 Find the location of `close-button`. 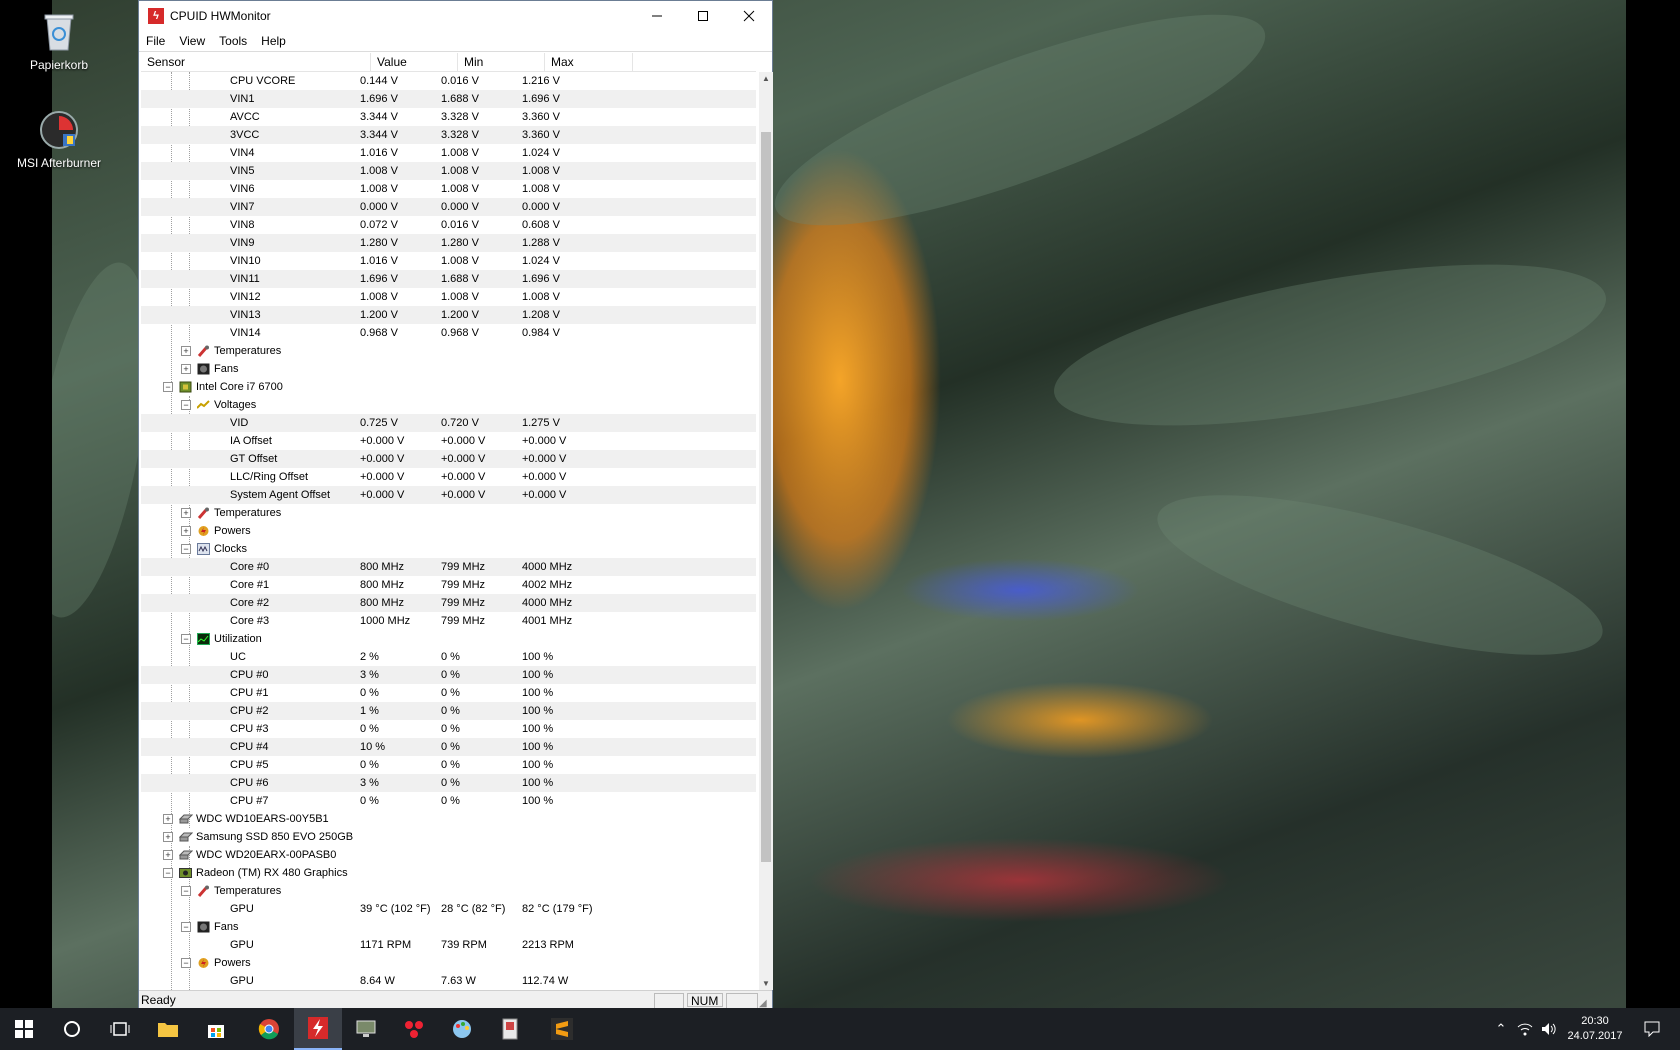

close-button is located at coordinates (749, 16).